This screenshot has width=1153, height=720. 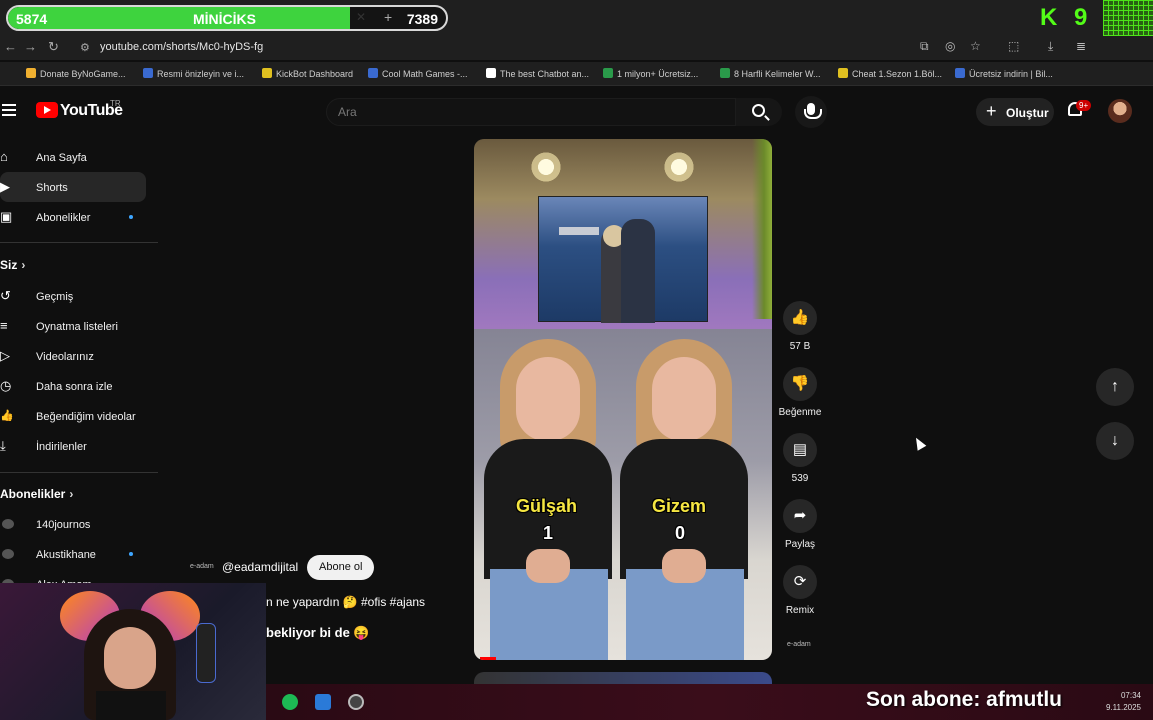 I want to click on download-icon: ⤓, so click(x=1050, y=46).